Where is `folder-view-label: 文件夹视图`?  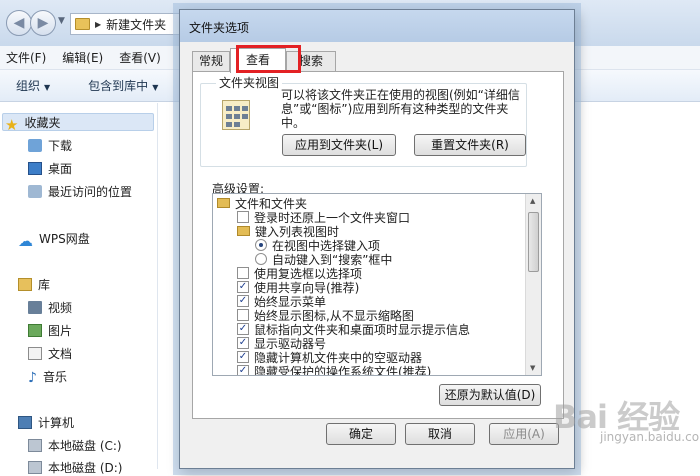 folder-view-label: 文件夹视图 is located at coordinates (249, 82).